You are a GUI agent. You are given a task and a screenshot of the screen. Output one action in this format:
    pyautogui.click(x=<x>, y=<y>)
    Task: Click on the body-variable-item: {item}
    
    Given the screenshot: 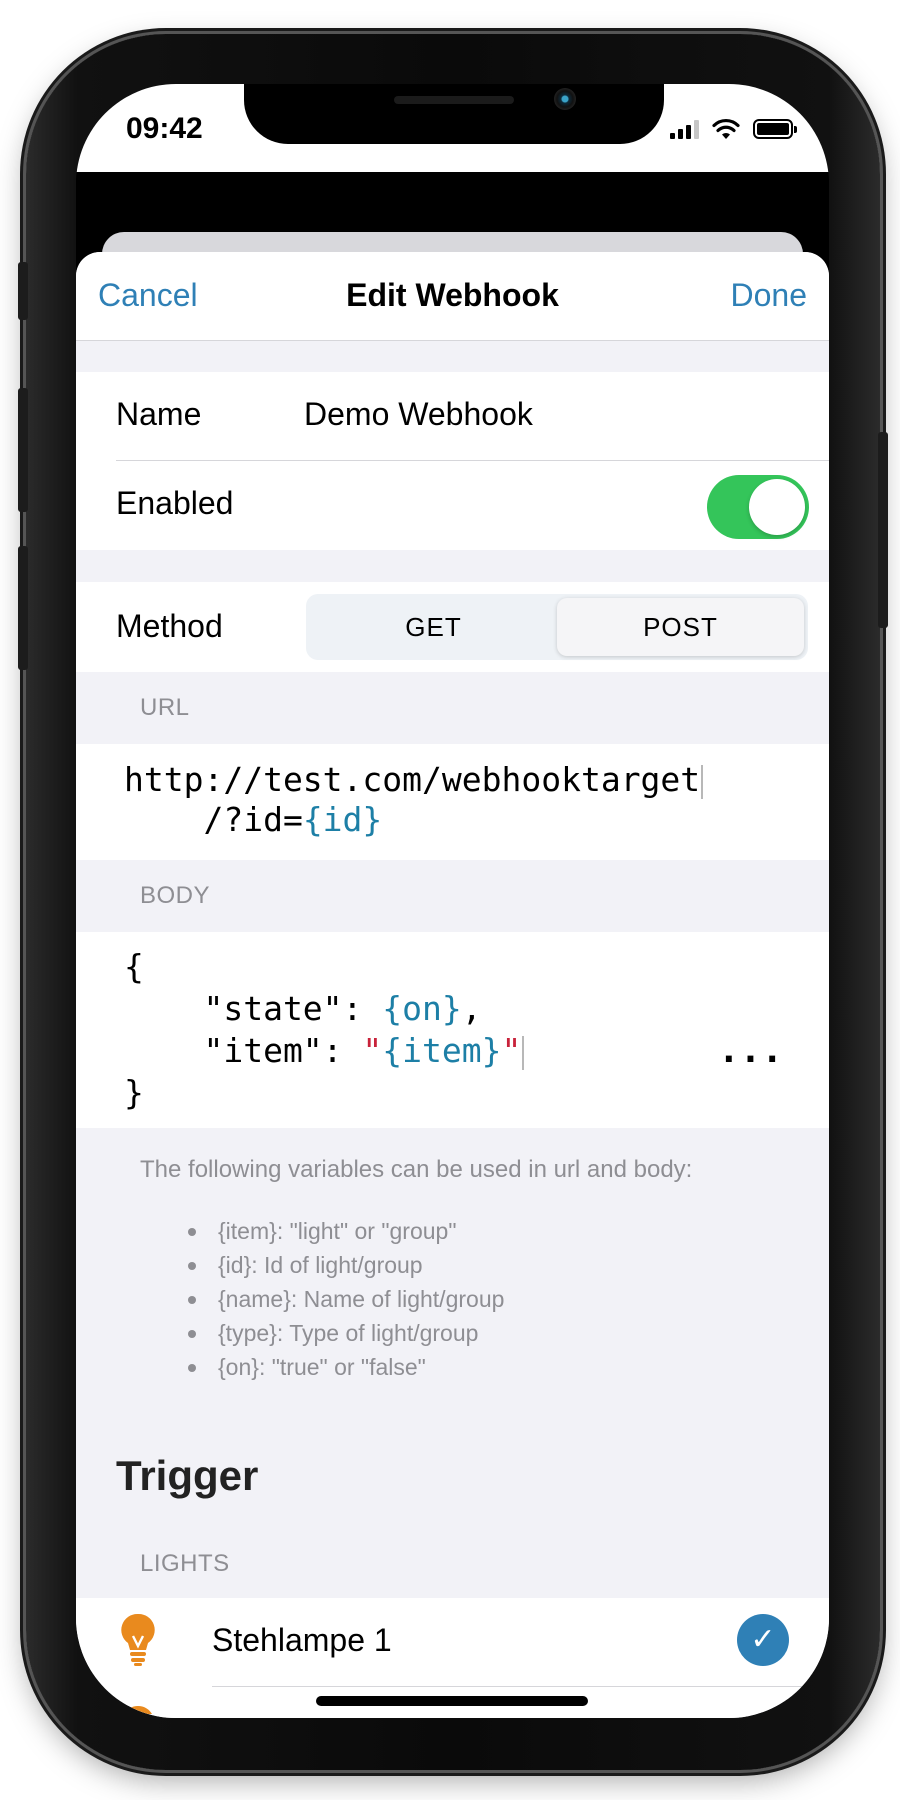 What is the action you would take?
    pyautogui.click(x=442, y=1050)
    